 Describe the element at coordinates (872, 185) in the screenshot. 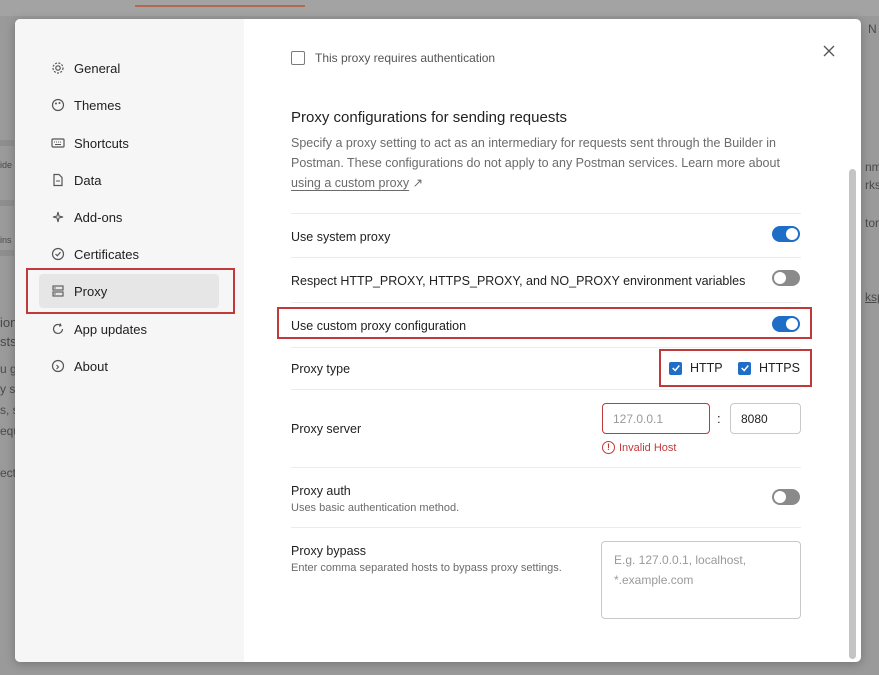

I see `background-text: rks` at that location.